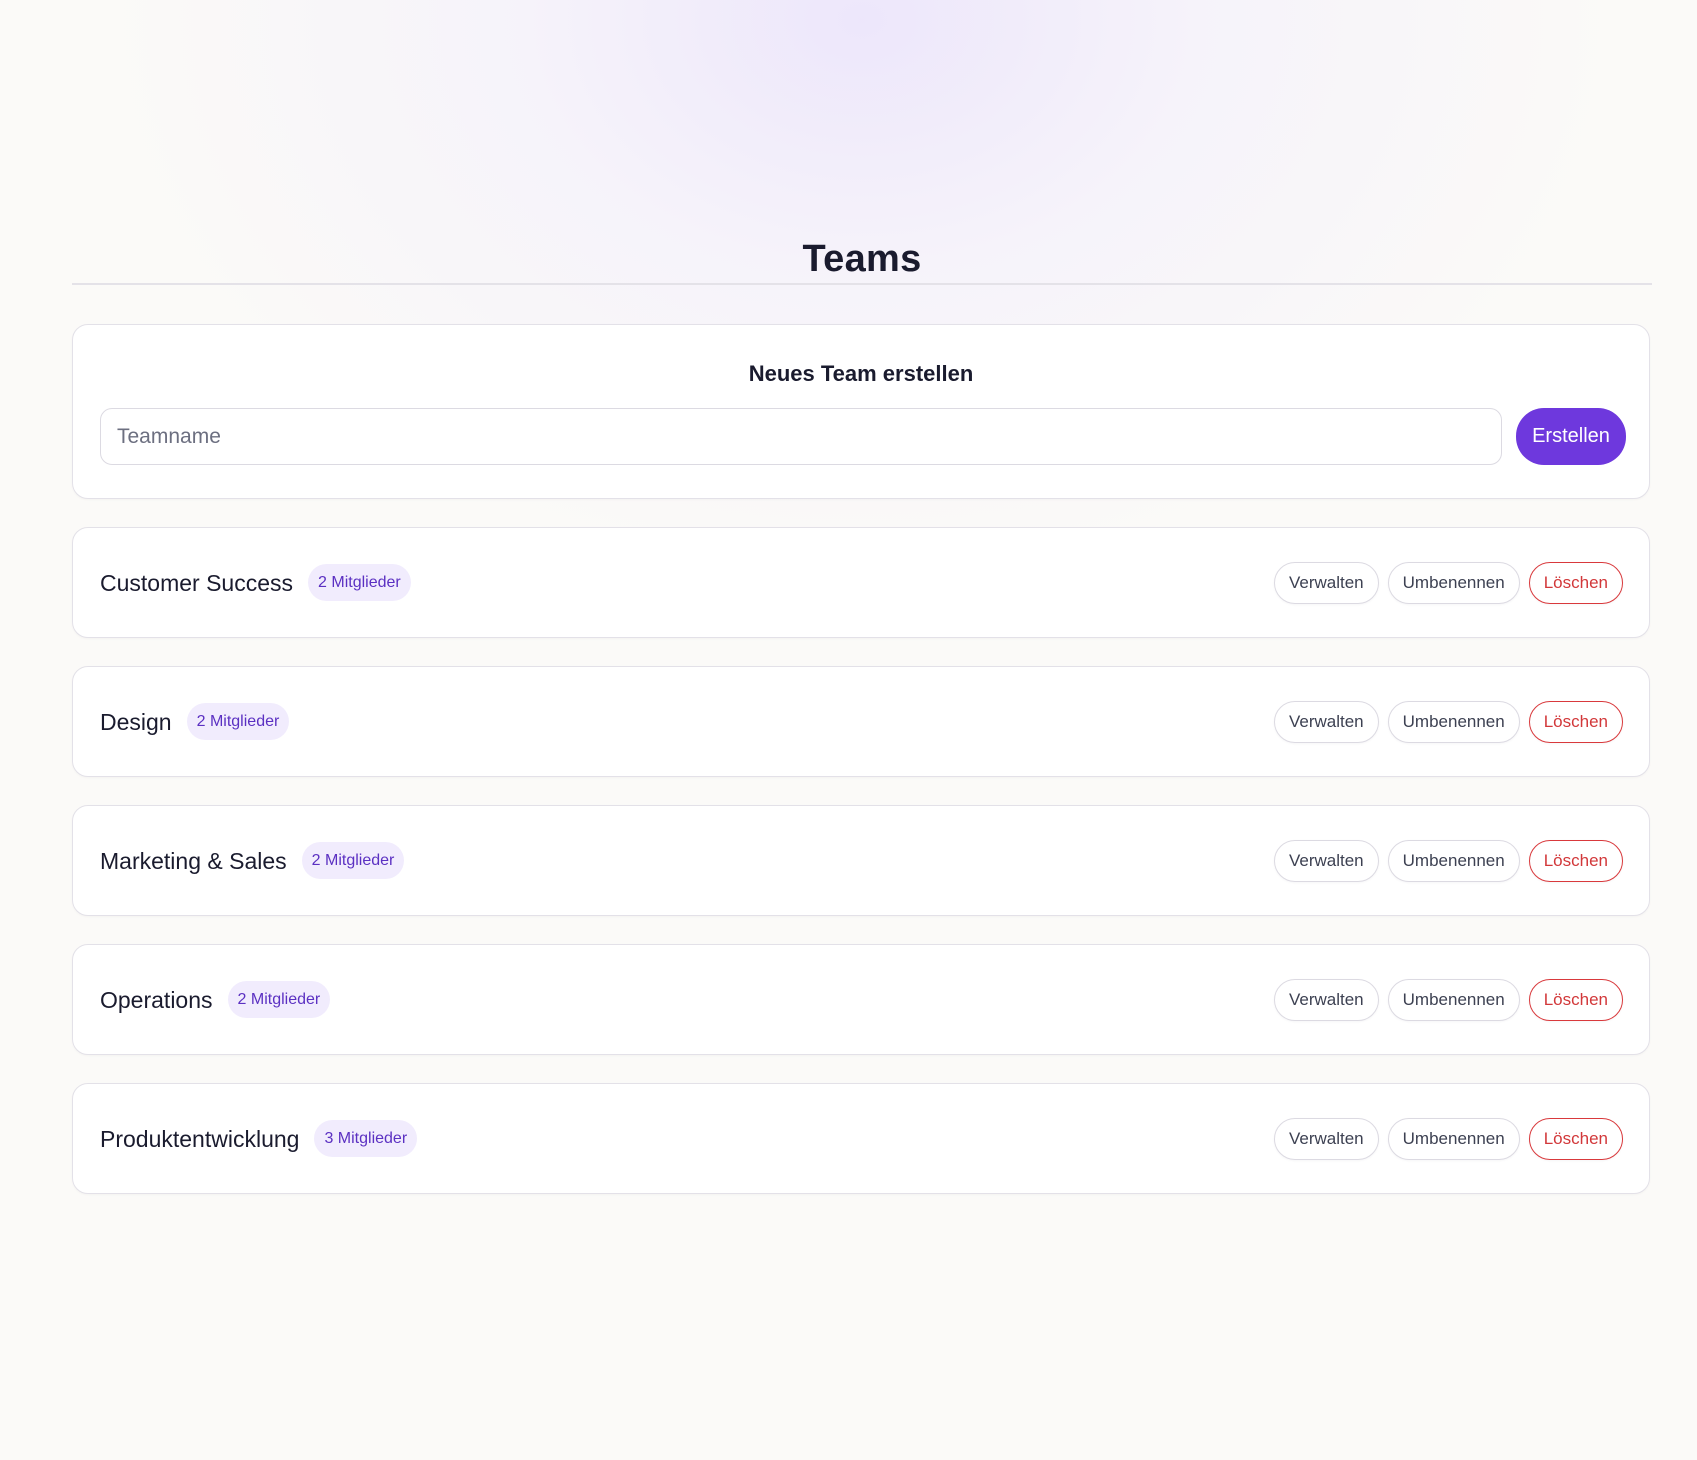 The image size is (1697, 1460). I want to click on team-info: Customer Success 2 Mitglieder, so click(255, 582).